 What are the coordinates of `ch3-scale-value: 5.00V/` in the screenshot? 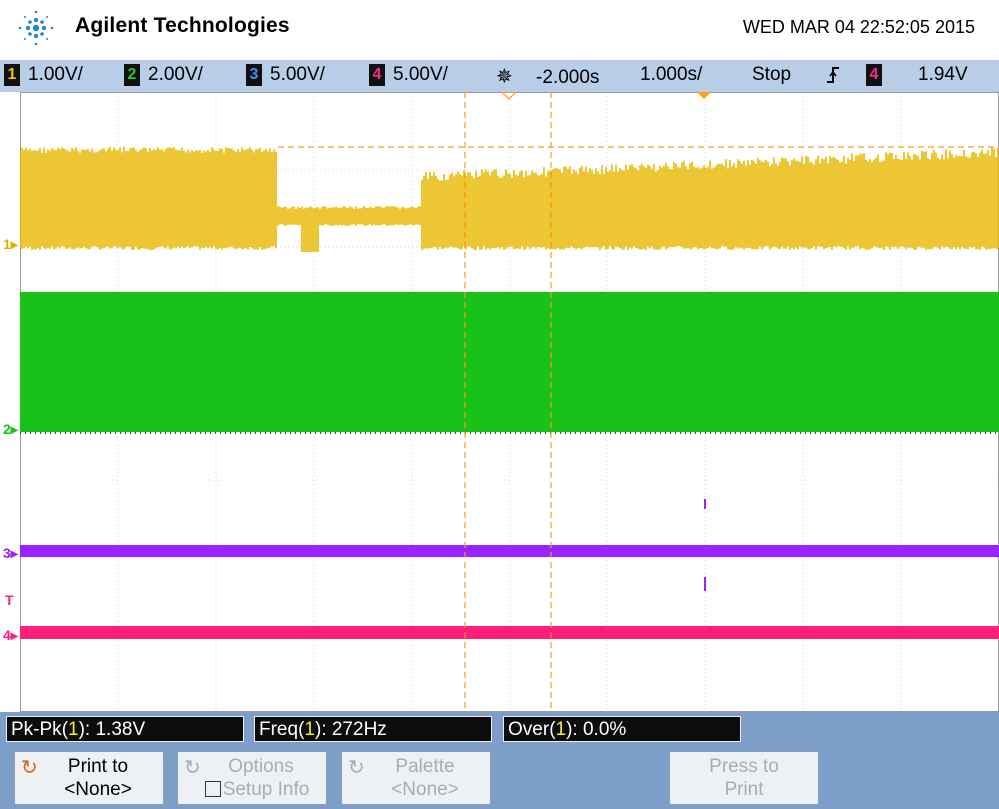 It's located at (297, 75).